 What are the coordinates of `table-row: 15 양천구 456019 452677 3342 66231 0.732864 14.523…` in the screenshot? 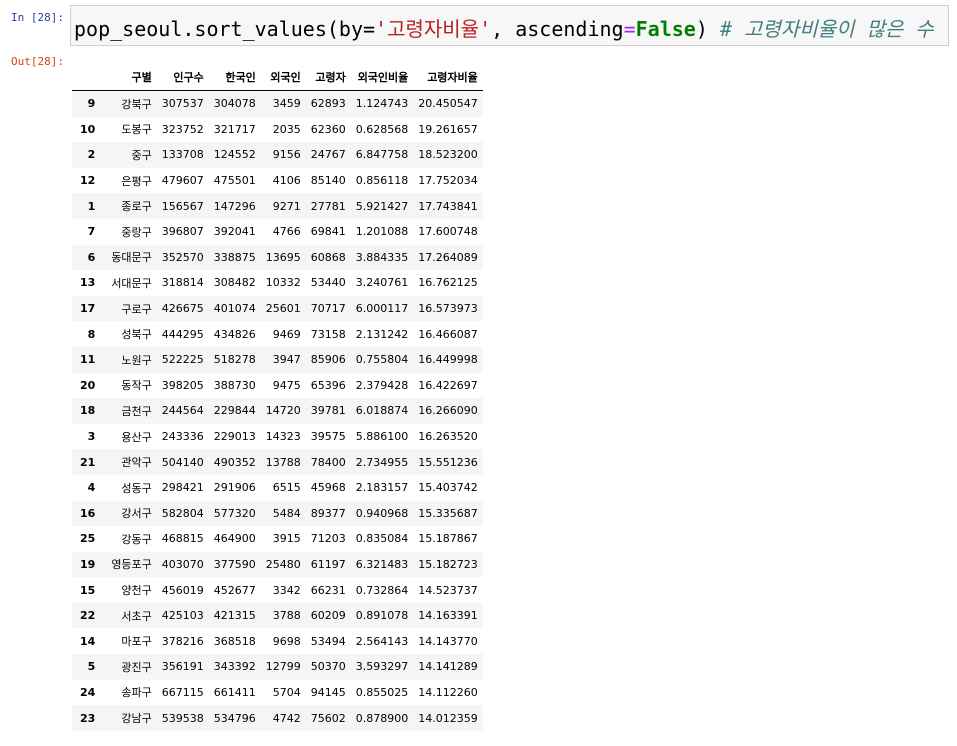 It's located at (277, 590).